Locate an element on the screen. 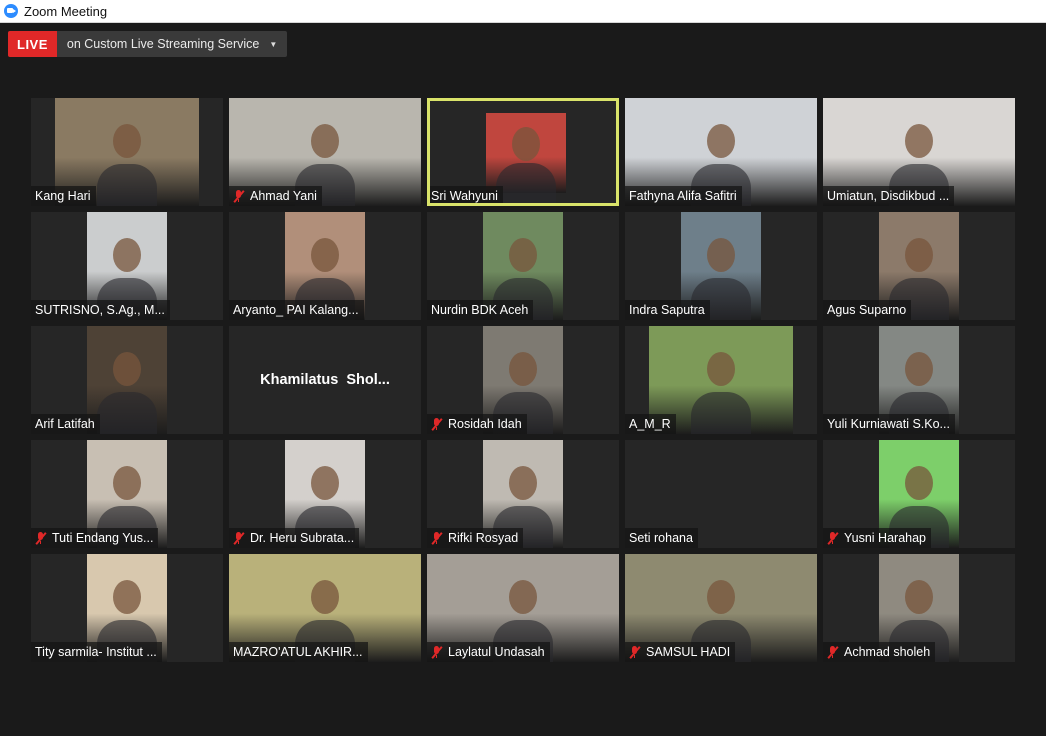 The image size is (1046, 736). participant-tile: Nurdin BDK Aceh is located at coordinates (523, 266).